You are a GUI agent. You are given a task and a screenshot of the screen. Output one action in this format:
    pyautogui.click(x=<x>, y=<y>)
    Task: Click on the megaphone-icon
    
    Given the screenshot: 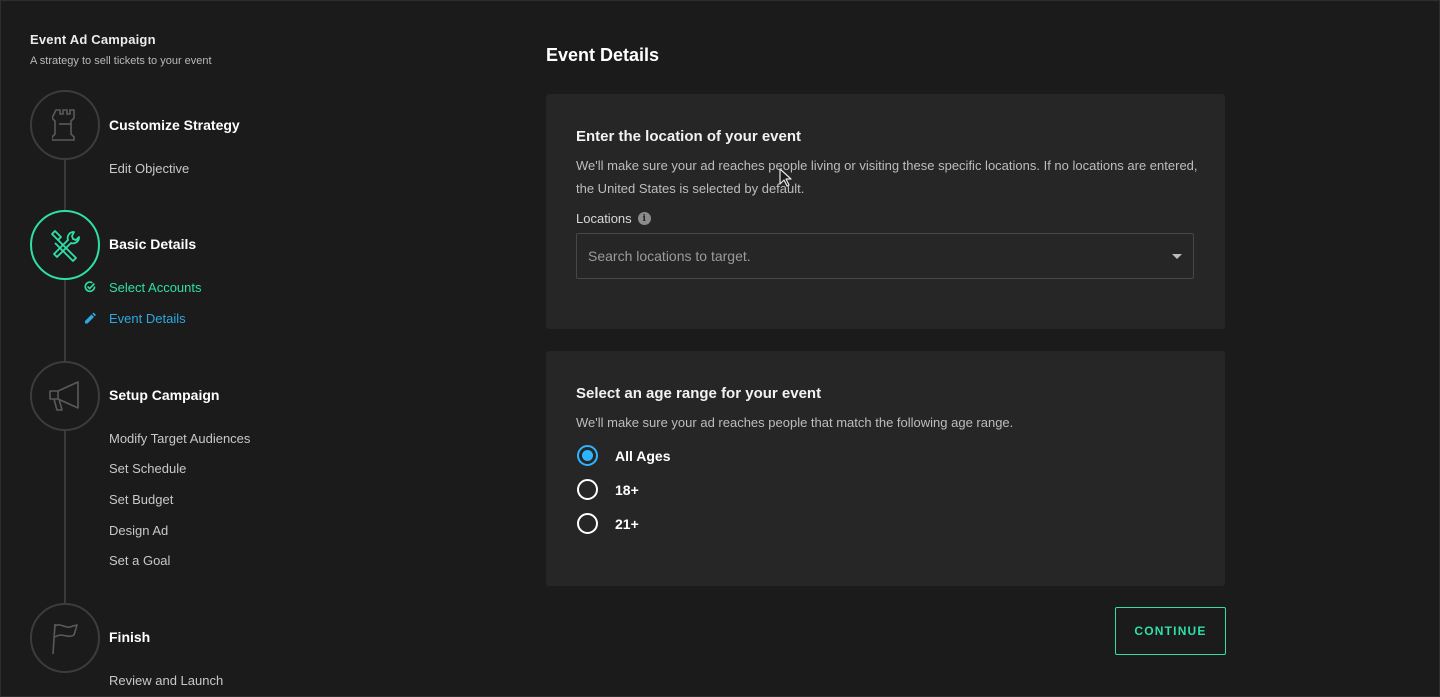 What is the action you would take?
    pyautogui.click(x=64, y=396)
    